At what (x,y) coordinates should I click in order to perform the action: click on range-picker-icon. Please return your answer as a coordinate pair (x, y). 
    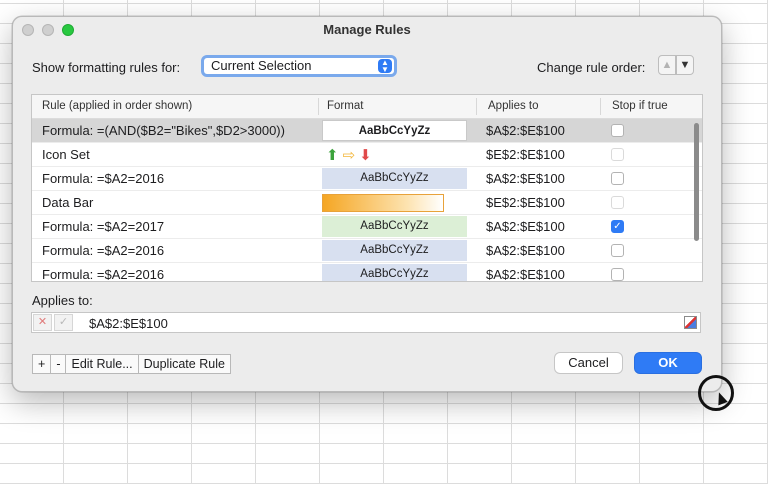
    Looking at the image, I should click on (690, 322).